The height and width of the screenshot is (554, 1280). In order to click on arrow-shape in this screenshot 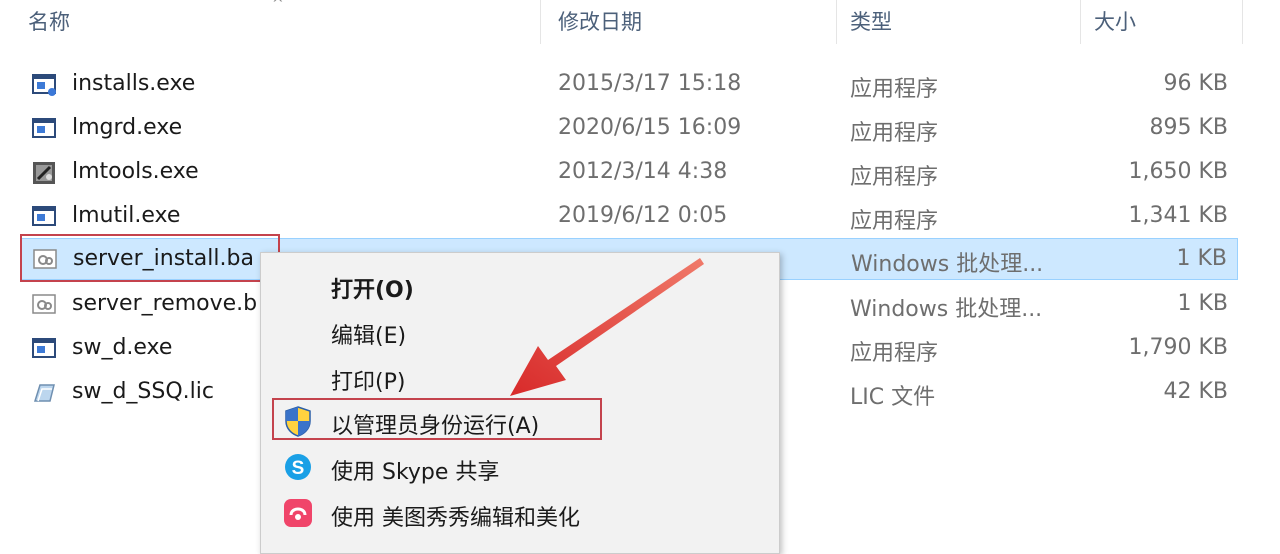, I will do `click(607, 327)`.